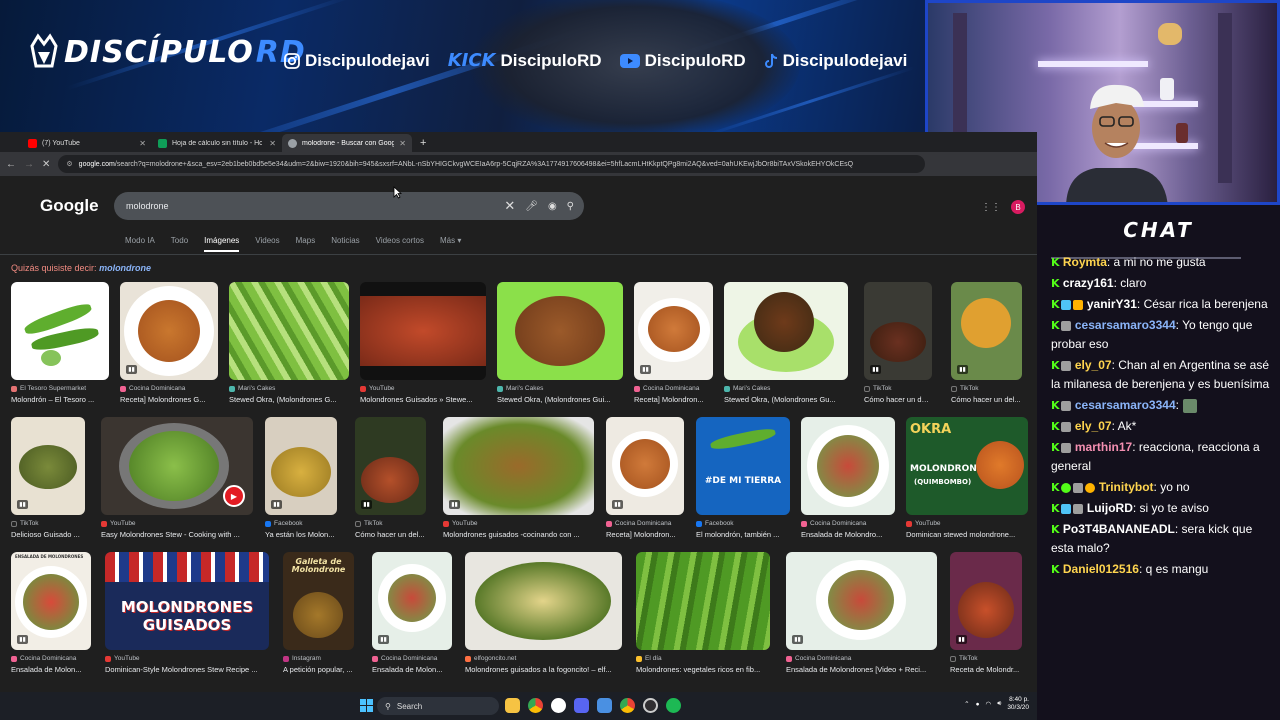 This screenshot has width=1280, height=720. Describe the element at coordinates (46, 164) in the screenshot. I see `stop-loading-icon: ✕` at that location.